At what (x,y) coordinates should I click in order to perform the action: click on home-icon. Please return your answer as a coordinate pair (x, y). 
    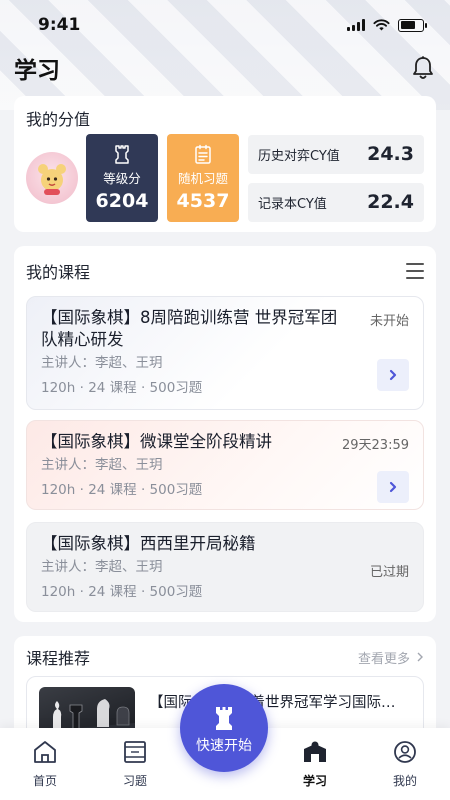
    Looking at the image, I should click on (45, 752).